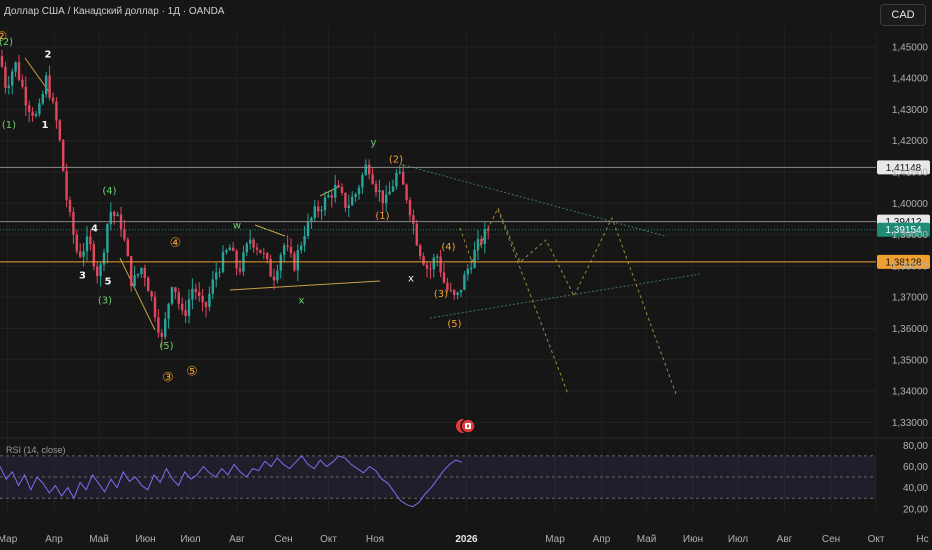 The image size is (932, 550). Describe the element at coordinates (910, 172) in the screenshot. I see `y-tick-label: 1,41000` at that location.